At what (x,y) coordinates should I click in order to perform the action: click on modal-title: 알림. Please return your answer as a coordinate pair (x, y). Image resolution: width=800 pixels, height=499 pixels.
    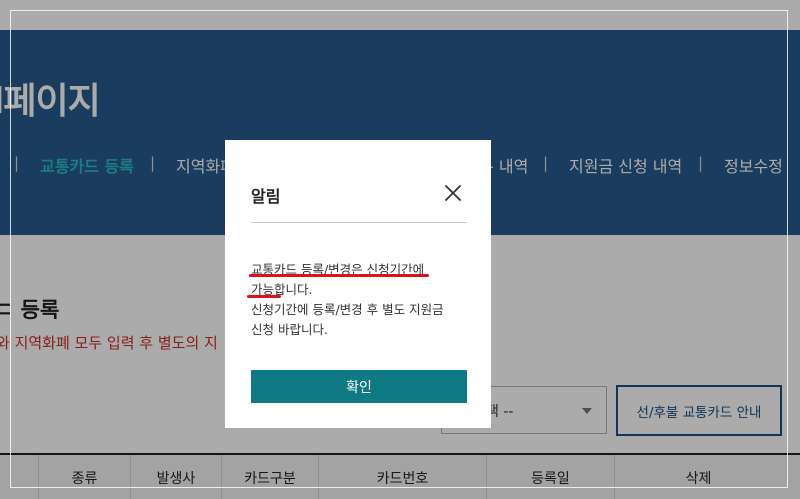
    Looking at the image, I should click on (266, 196).